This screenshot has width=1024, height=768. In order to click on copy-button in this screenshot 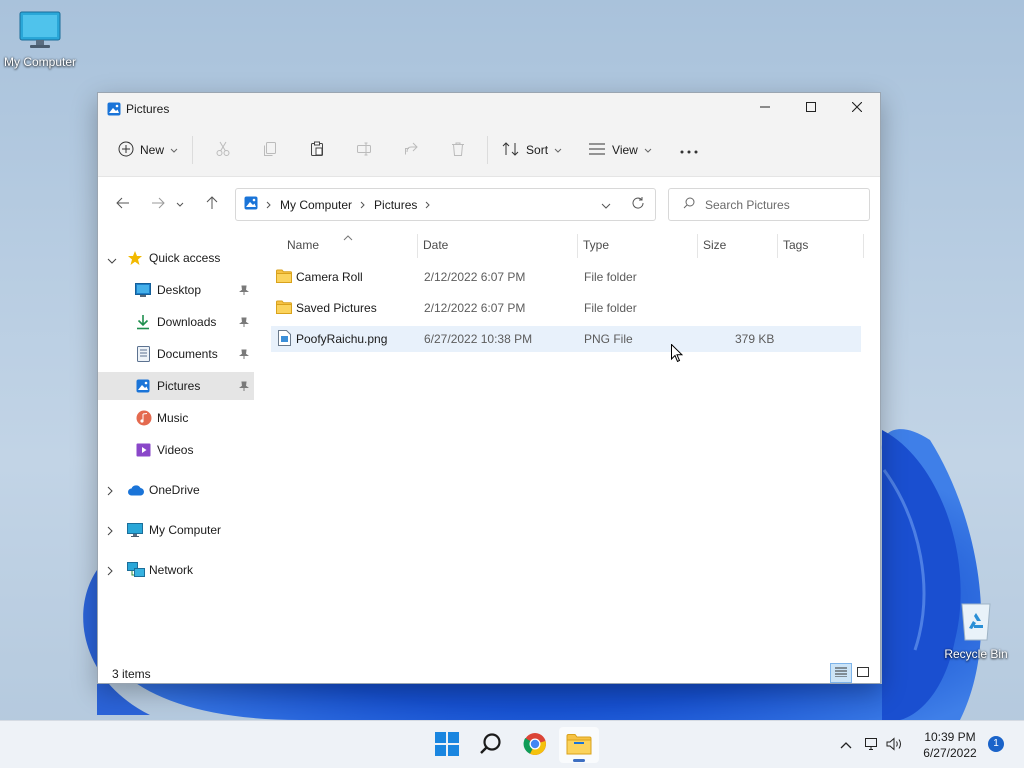, I will do `click(269, 150)`.